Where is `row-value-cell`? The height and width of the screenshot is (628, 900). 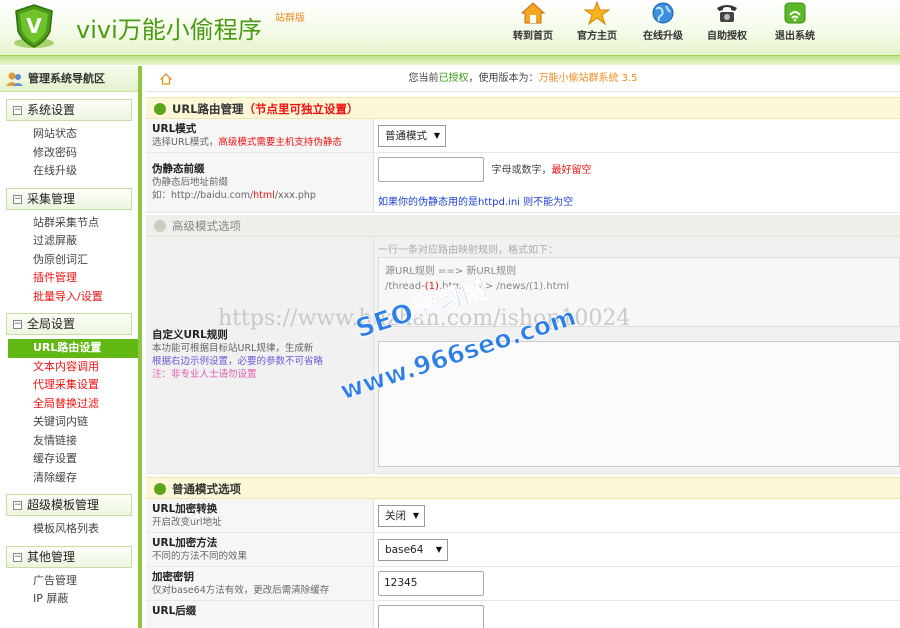 row-value-cell is located at coordinates (637, 614).